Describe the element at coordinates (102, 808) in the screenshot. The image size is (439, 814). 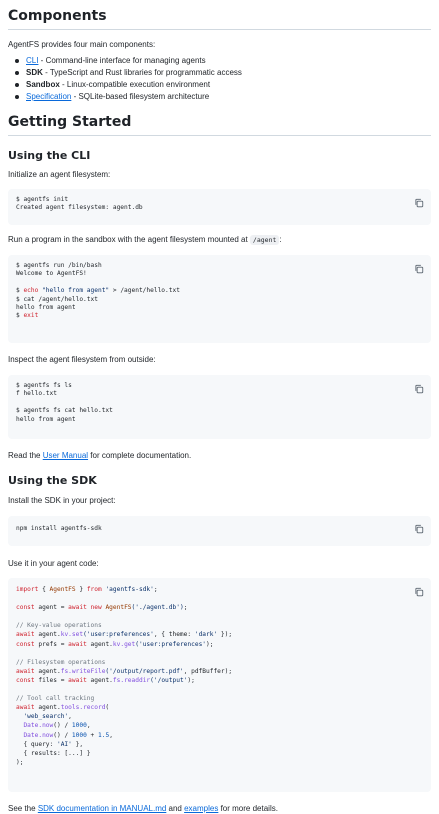
I see `sdk-docs-link: SDK documentation in MANUAL.md` at that location.